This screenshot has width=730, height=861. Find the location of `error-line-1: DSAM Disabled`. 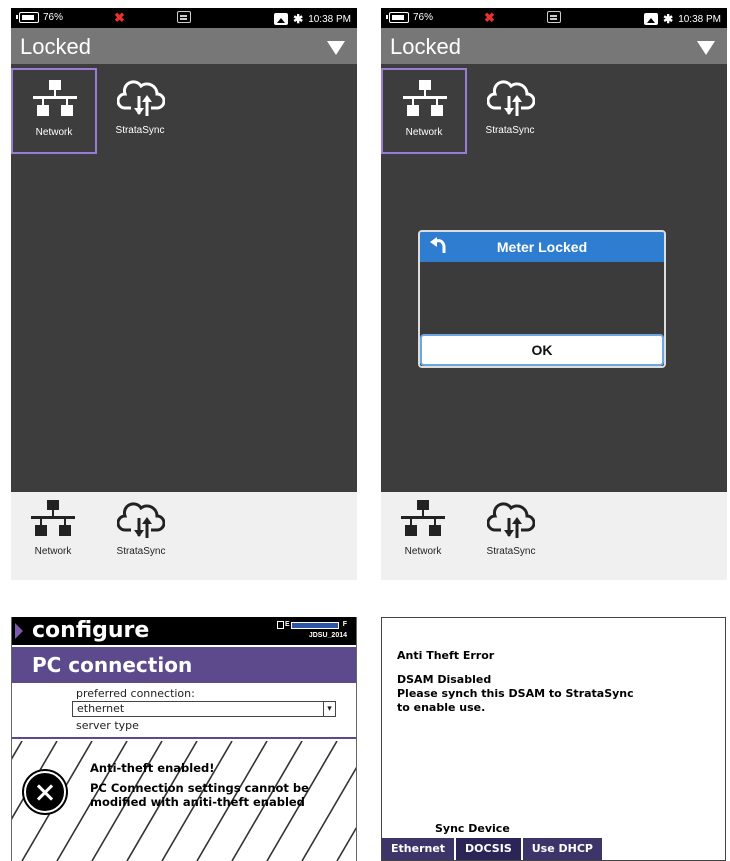

error-line-1: DSAM Disabled is located at coordinates (444, 679).